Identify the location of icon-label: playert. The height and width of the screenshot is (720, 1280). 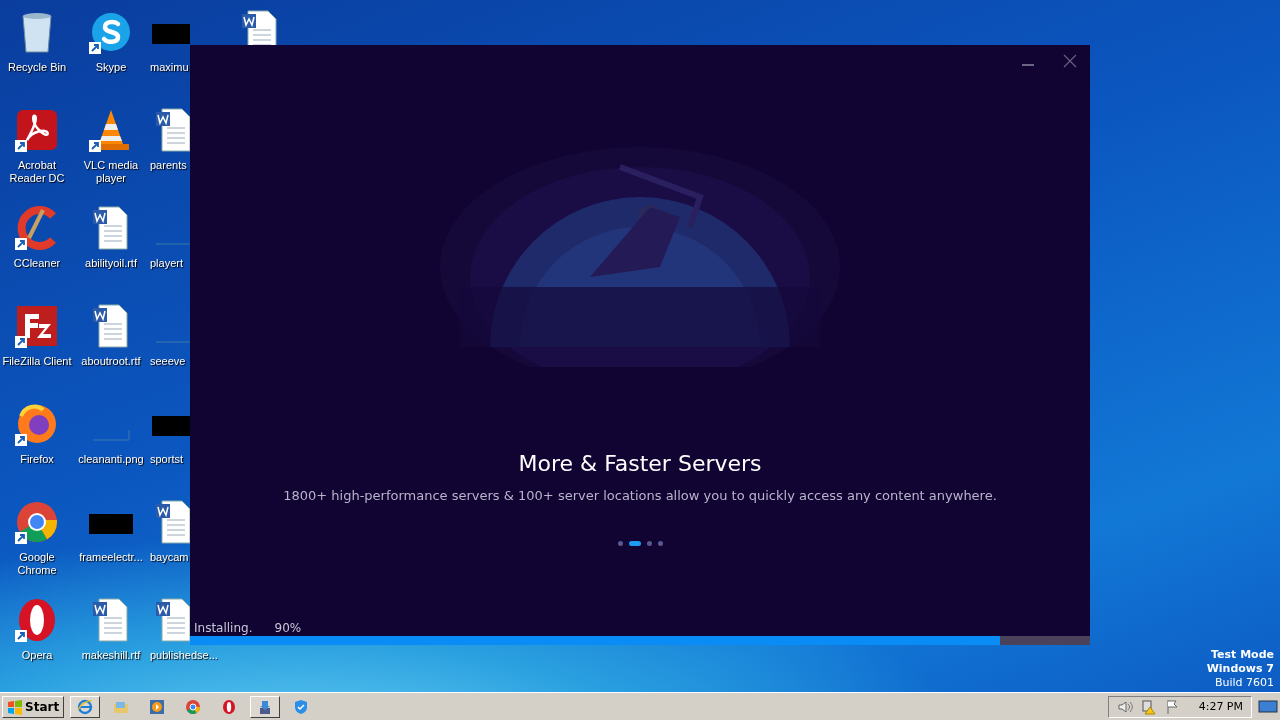
(167, 263).